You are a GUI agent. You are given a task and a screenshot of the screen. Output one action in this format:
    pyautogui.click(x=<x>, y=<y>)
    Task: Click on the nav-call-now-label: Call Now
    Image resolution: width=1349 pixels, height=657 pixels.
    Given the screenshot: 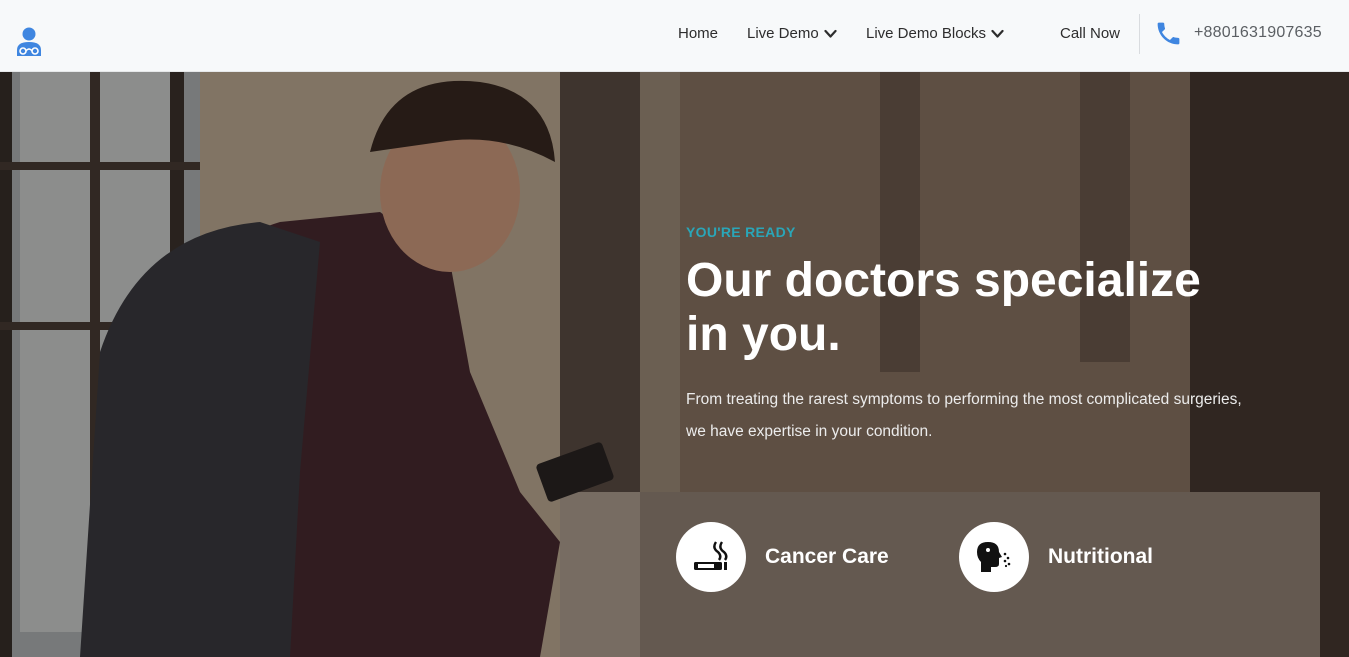 What is the action you would take?
    pyautogui.click(x=1090, y=33)
    